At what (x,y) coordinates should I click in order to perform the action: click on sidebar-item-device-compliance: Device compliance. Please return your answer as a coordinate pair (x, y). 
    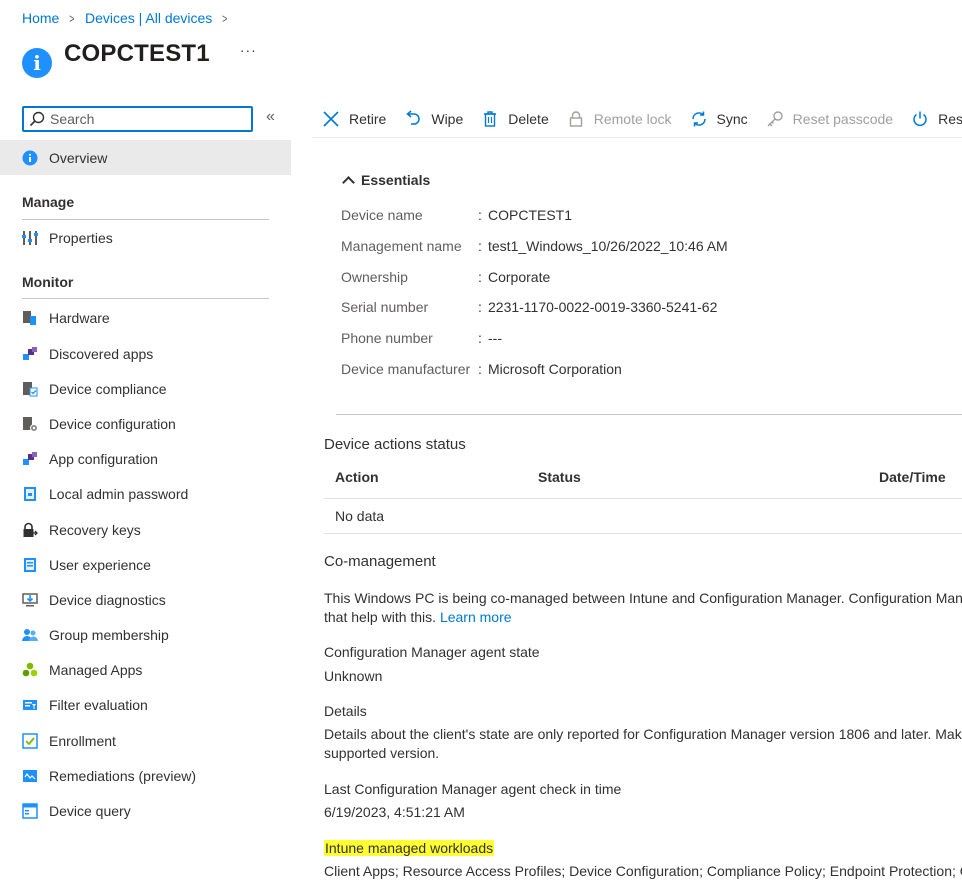
    Looking at the image, I should click on (145, 388).